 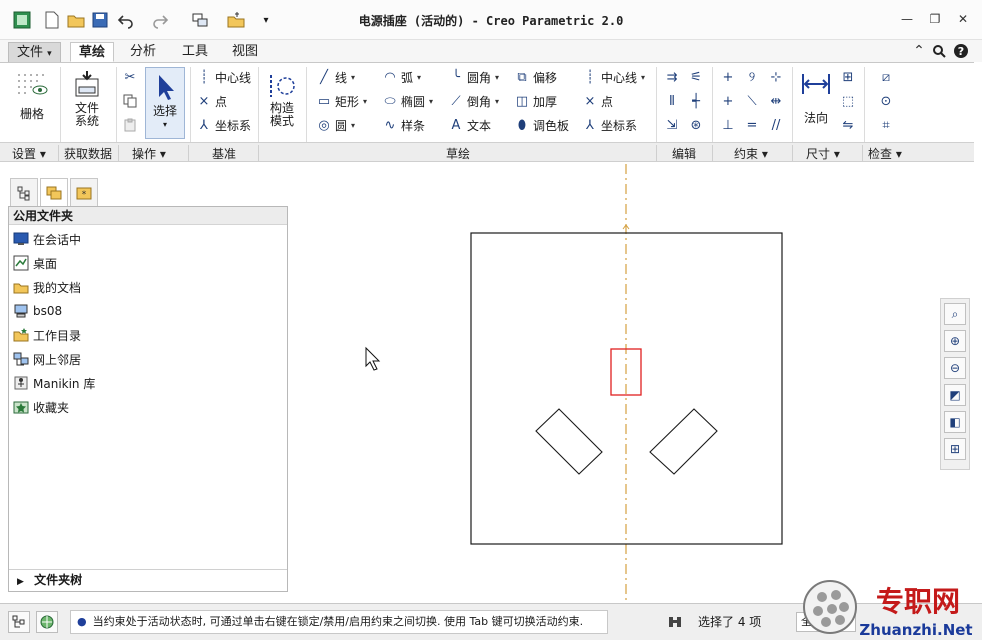 What do you see at coordinates (963, 19) in the screenshot?
I see `close-button: ✕` at bounding box center [963, 19].